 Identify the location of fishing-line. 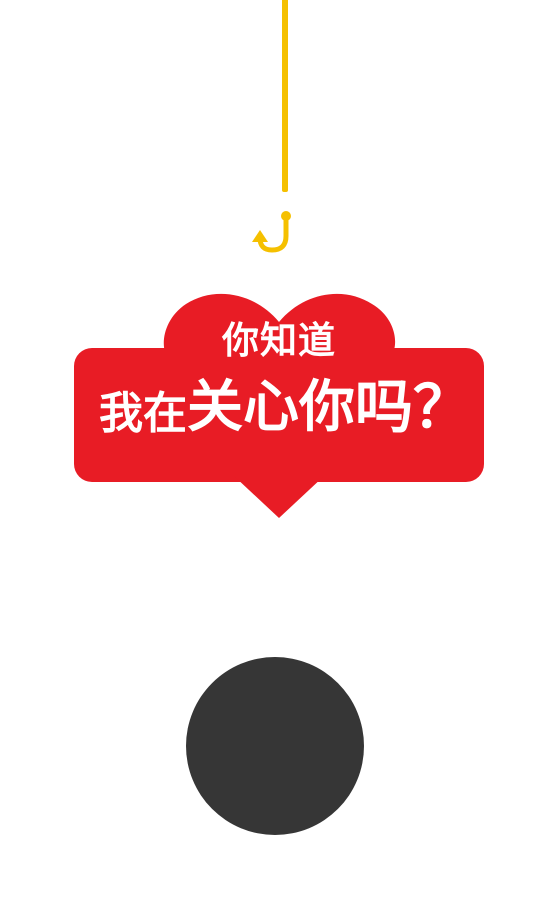
(285, 96).